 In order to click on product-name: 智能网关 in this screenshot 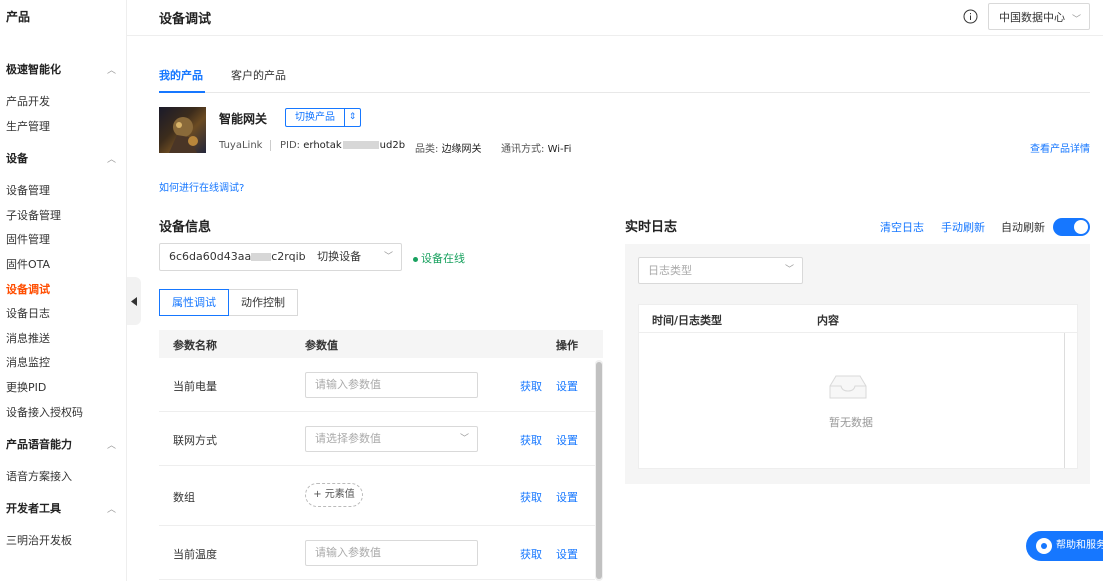, I will do `click(243, 119)`.